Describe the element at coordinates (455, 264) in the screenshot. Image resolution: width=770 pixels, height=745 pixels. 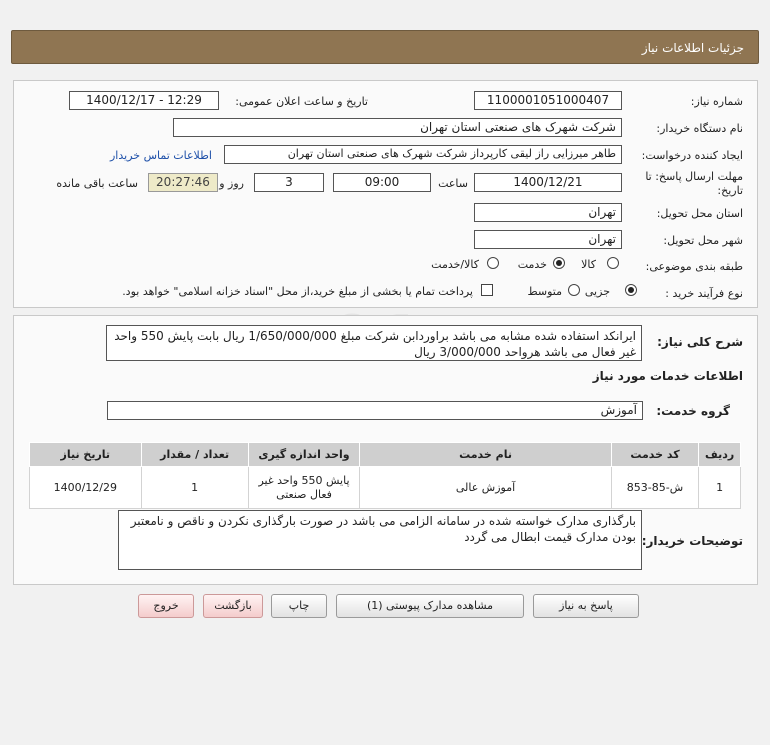
I see `category-option-goods-service: کالا/خدمت` at that location.